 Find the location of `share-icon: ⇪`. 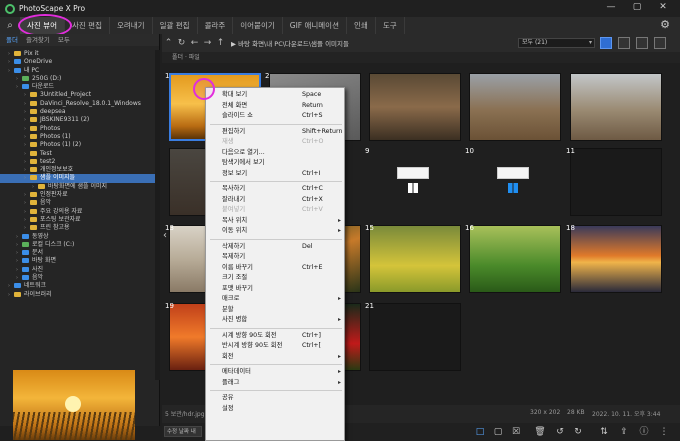

share-icon: ⇪ is located at coordinates (624, 432).